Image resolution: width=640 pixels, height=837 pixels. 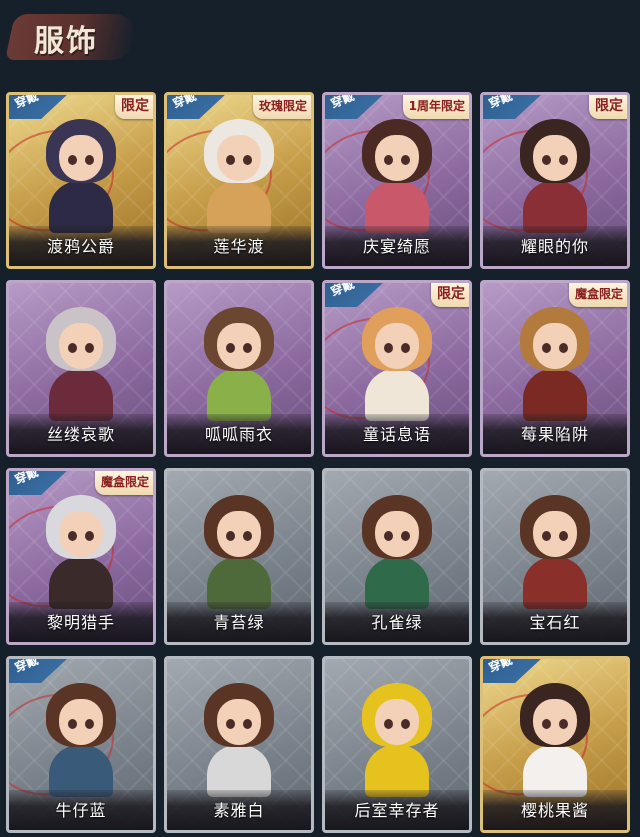 I want to click on outfit-card: 耀眼的你 穿戴 限定, so click(x=555, y=180).